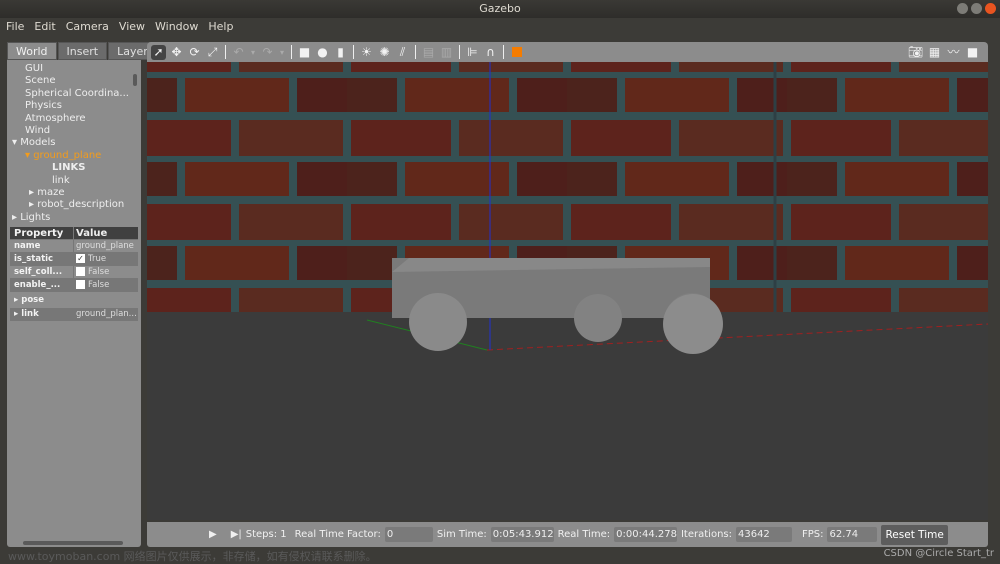 The image size is (1000, 564). I want to click on tree-item-atmosphere: Atmosphere, so click(74, 119).